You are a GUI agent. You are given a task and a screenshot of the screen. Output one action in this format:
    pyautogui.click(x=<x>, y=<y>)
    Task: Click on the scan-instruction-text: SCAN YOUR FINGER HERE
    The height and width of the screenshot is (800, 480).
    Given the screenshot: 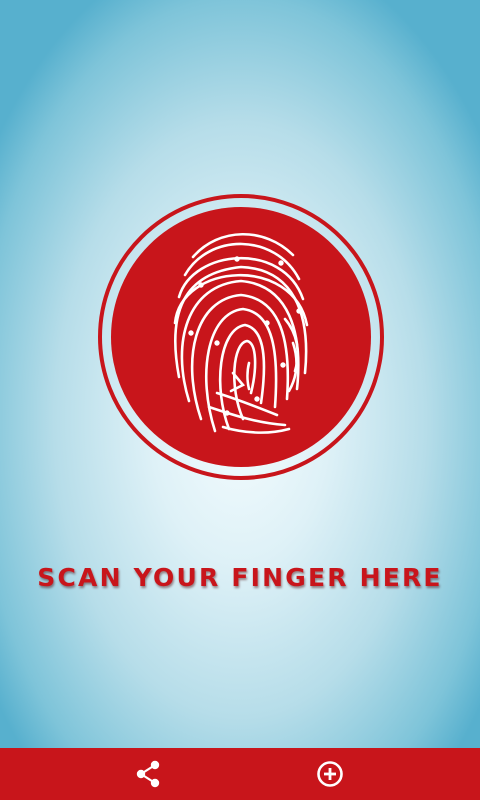 What is the action you would take?
    pyautogui.click(x=240, y=577)
    